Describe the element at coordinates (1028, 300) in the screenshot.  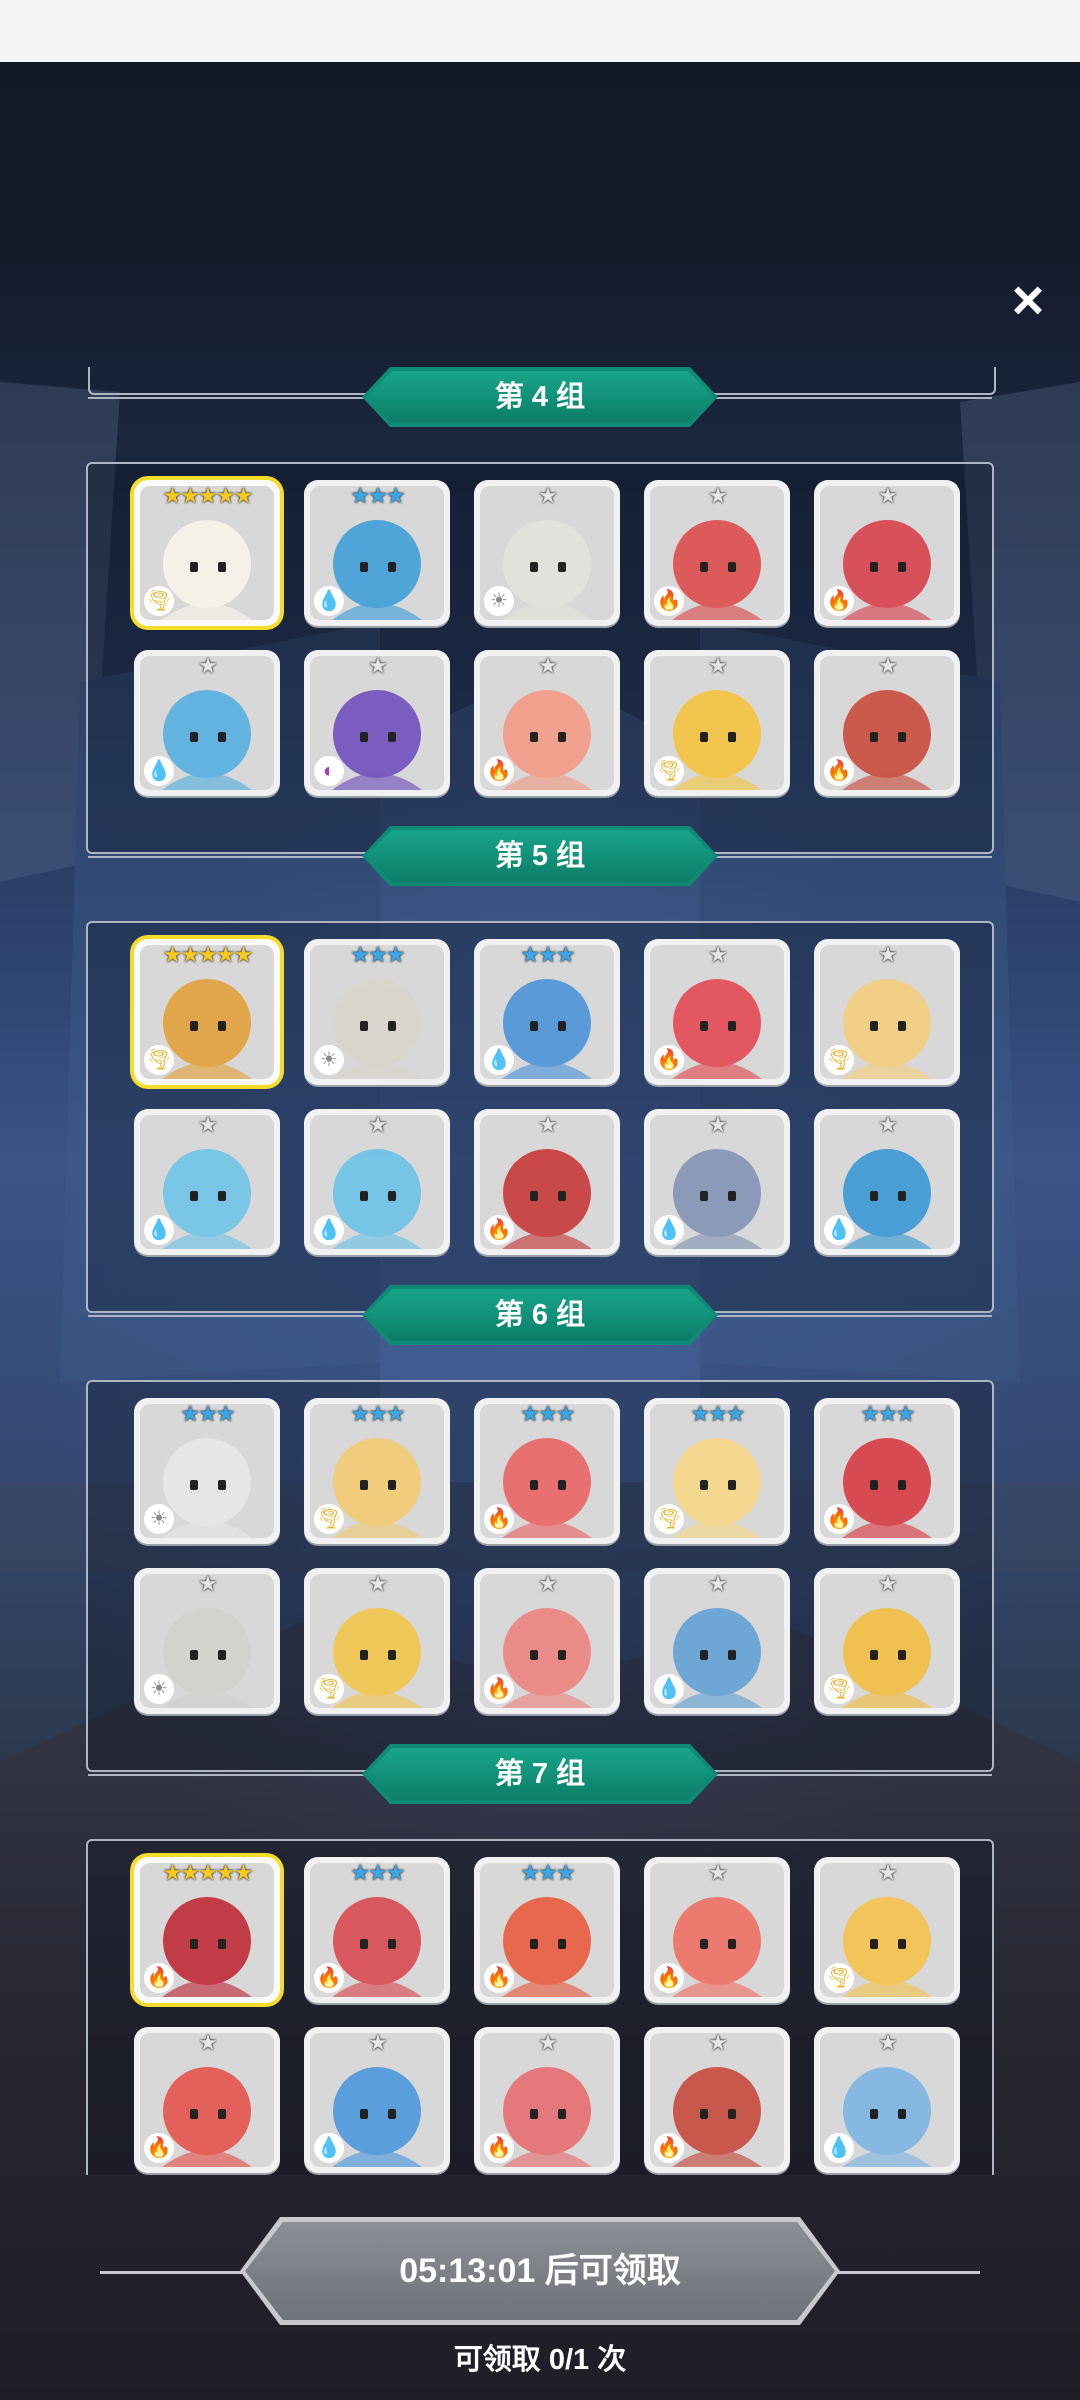
I see `close-button: ×` at that location.